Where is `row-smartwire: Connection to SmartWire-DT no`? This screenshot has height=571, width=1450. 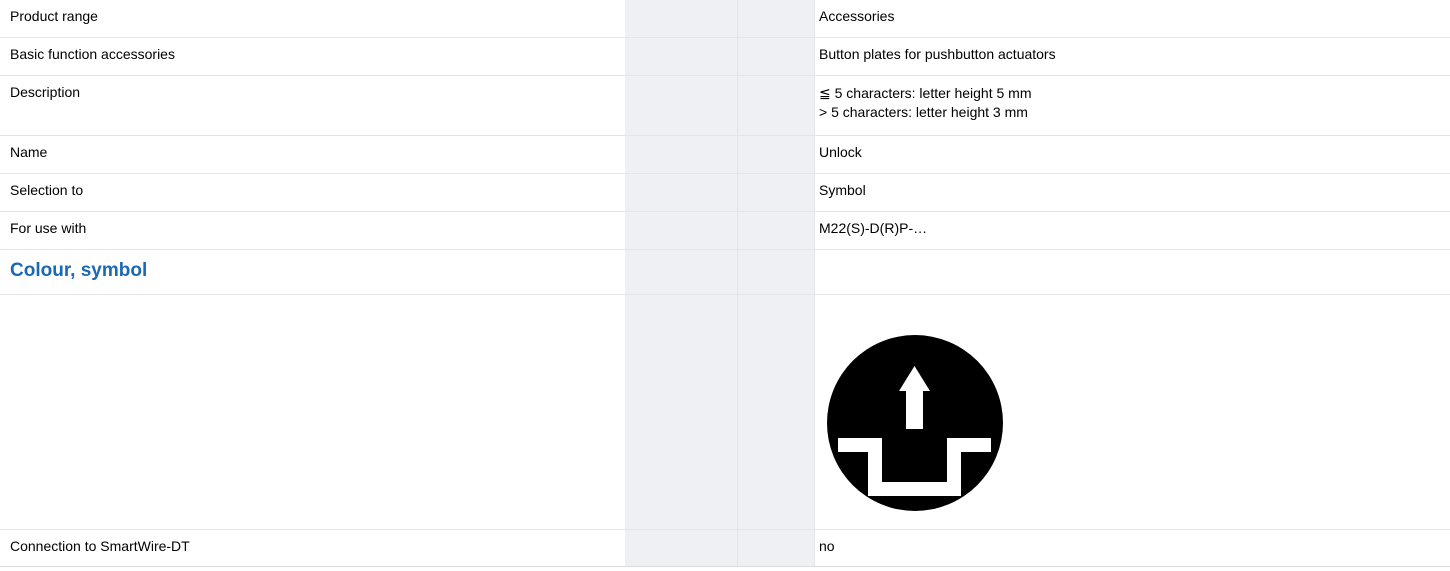
row-smartwire: Connection to SmartWire-DT no is located at coordinates (725, 548).